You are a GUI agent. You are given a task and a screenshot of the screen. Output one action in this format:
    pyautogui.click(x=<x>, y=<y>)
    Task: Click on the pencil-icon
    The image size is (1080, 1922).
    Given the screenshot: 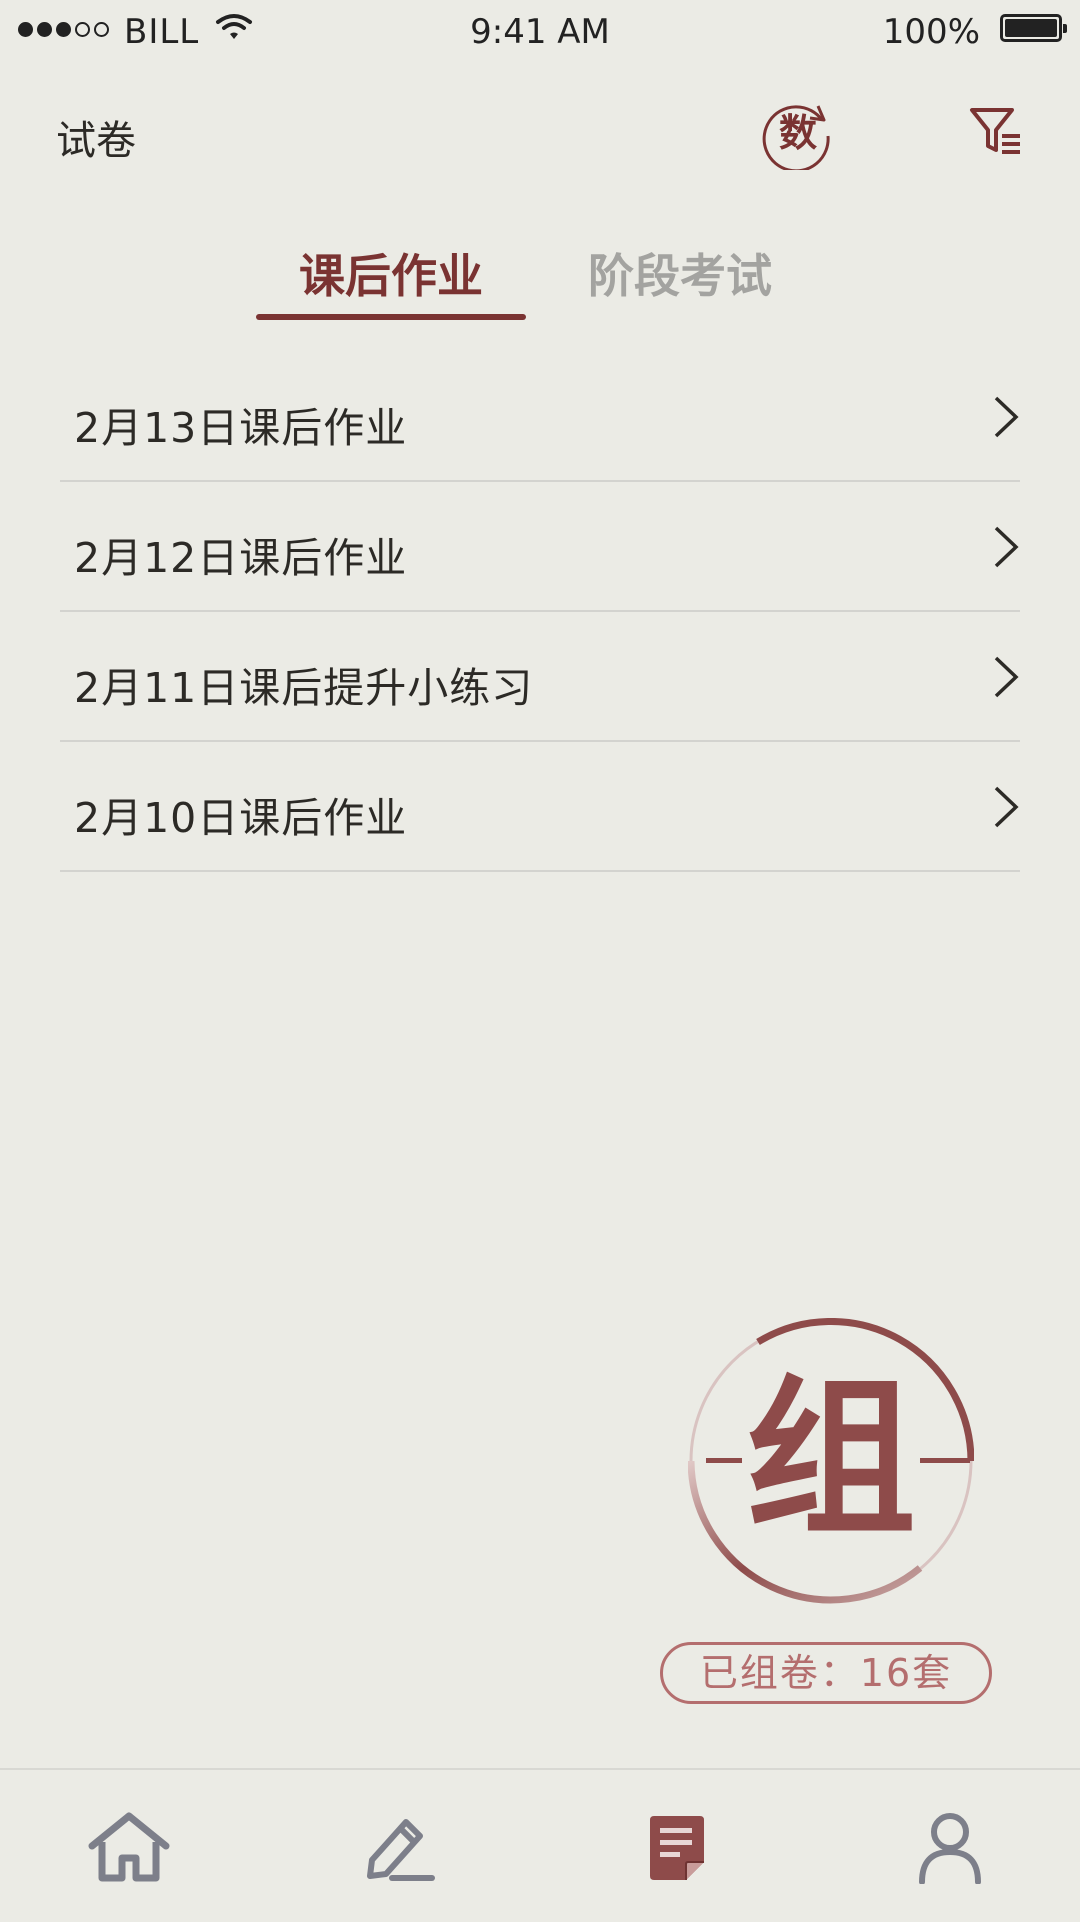 What is the action you would take?
    pyautogui.click(x=401, y=1850)
    